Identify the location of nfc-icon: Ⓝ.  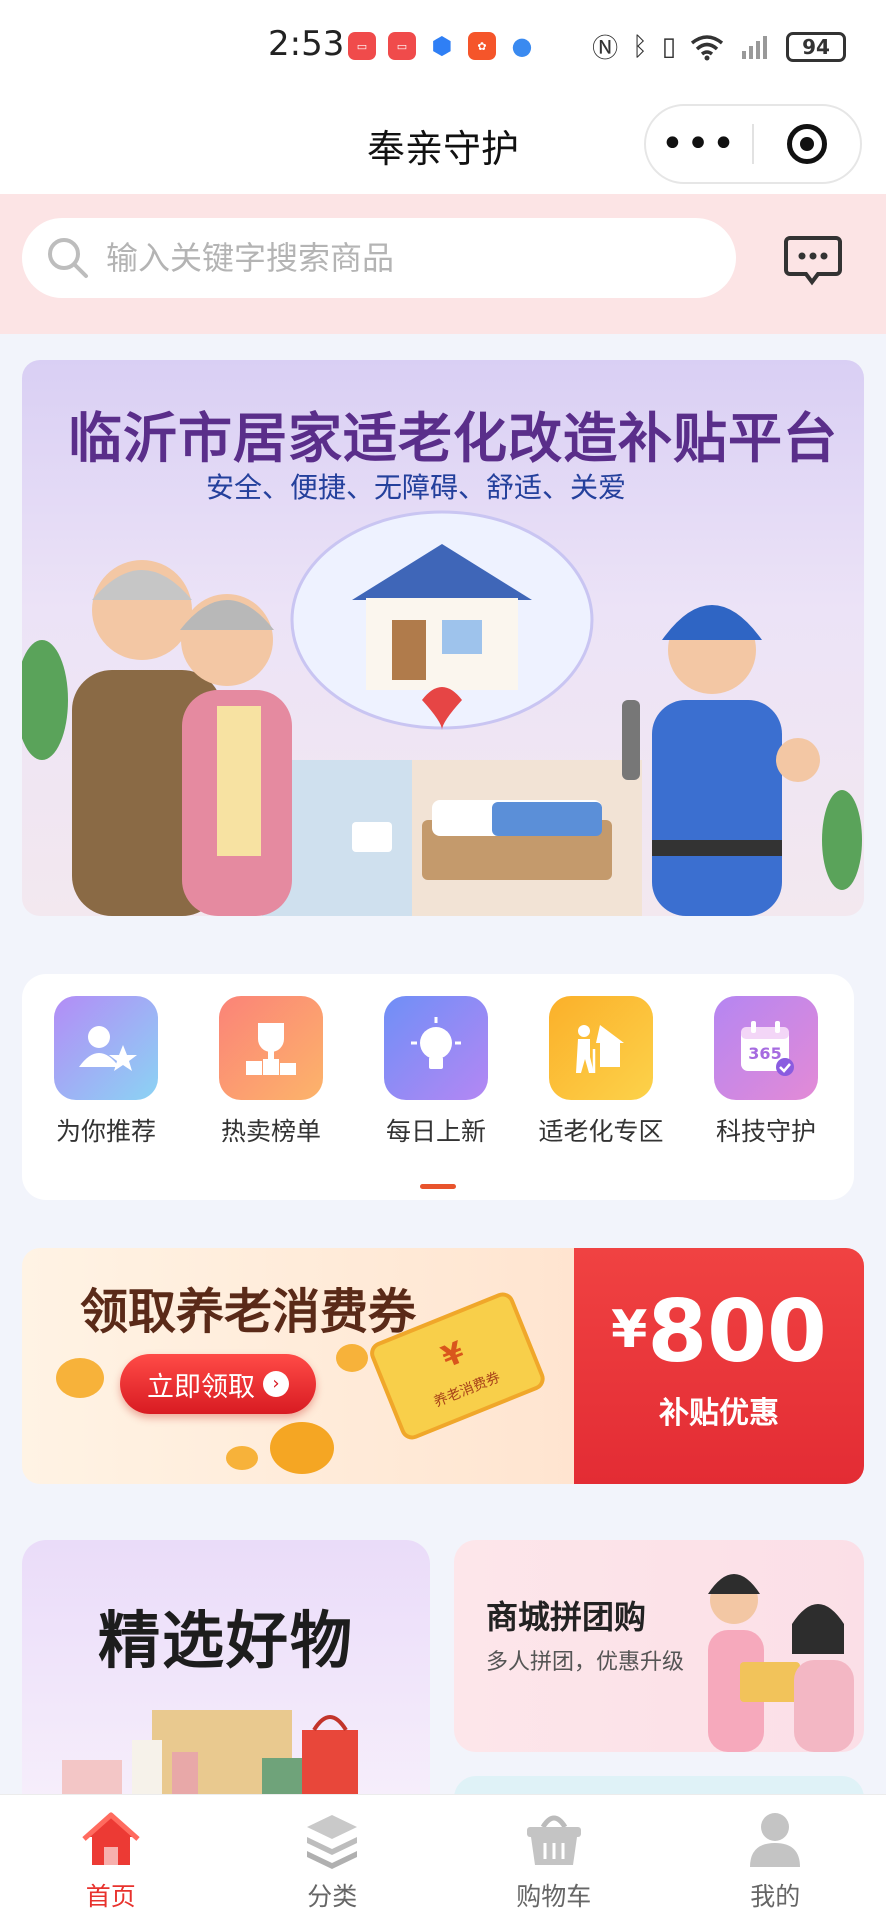
(605, 49).